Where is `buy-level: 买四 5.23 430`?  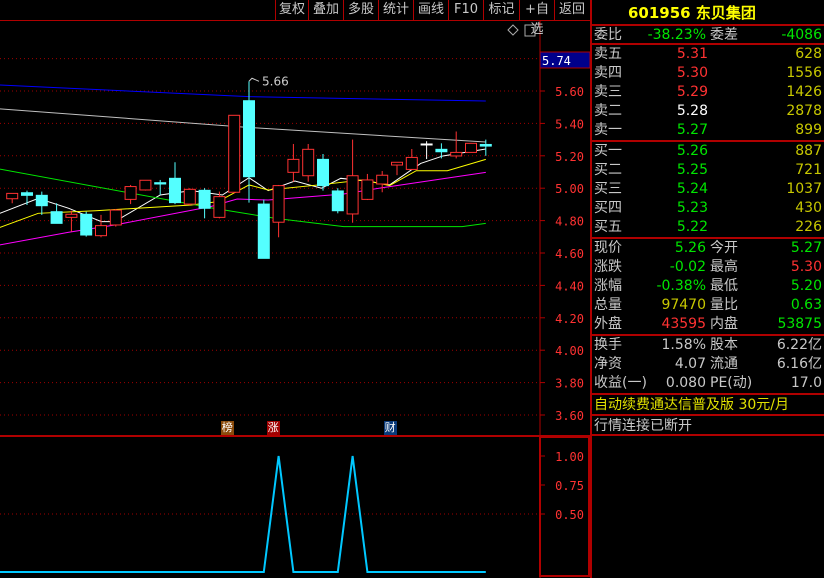
buy-level: 买四 5.23 430 is located at coordinates (708, 208).